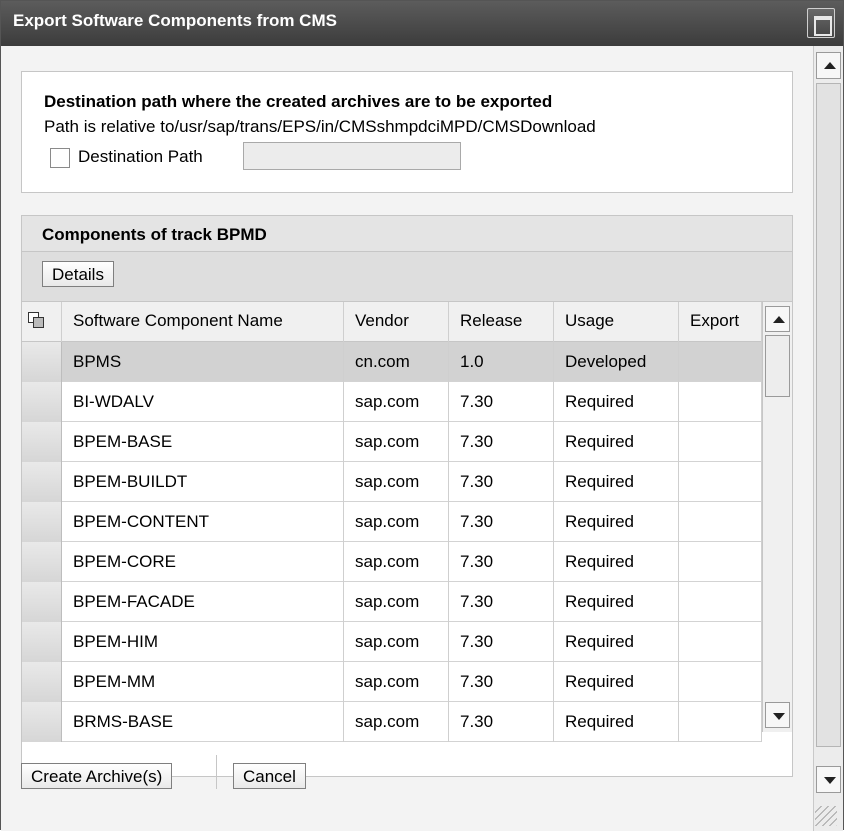 The width and height of the screenshot is (844, 831). What do you see at coordinates (720, 322) in the screenshot?
I see `column-header-export: Export` at bounding box center [720, 322].